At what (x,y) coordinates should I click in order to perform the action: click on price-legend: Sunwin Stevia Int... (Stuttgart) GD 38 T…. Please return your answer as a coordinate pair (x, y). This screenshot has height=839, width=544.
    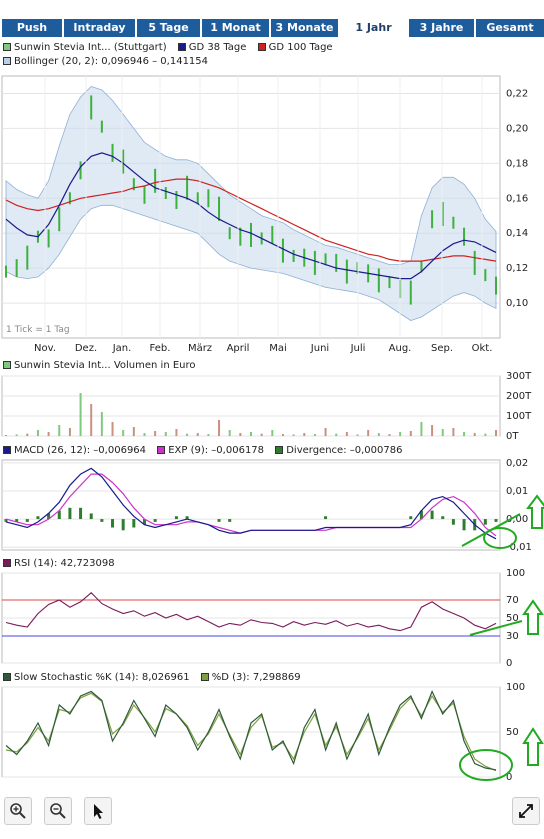
    Looking at the image, I should click on (172, 47).